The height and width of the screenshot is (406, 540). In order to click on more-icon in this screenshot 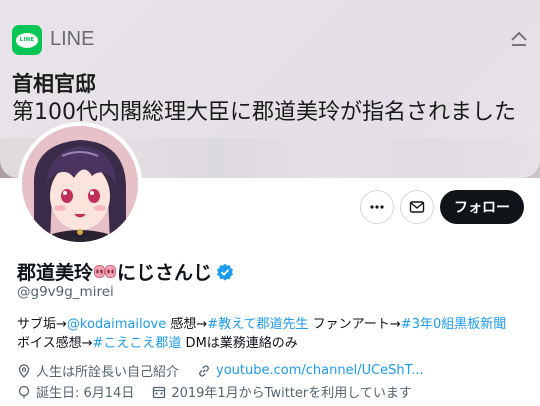, I will do `click(377, 207)`.